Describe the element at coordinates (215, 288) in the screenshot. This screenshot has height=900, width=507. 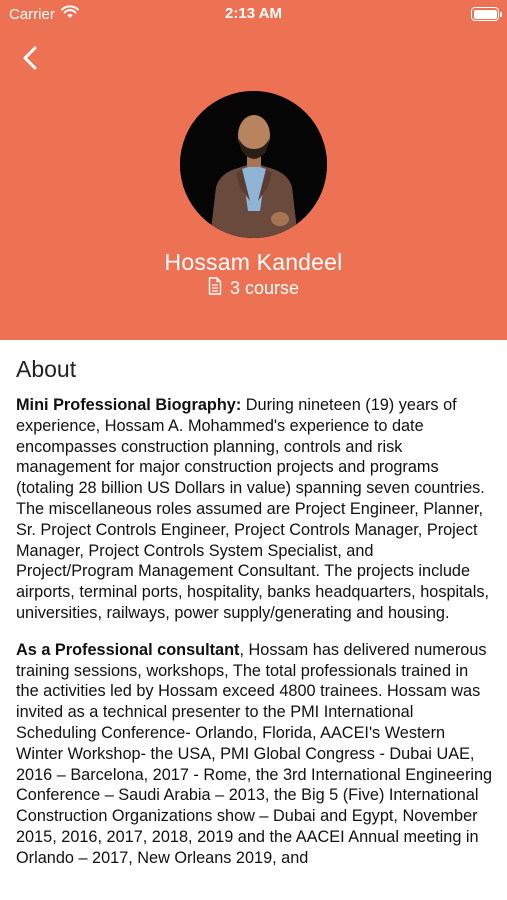
I see `document-icon` at that location.